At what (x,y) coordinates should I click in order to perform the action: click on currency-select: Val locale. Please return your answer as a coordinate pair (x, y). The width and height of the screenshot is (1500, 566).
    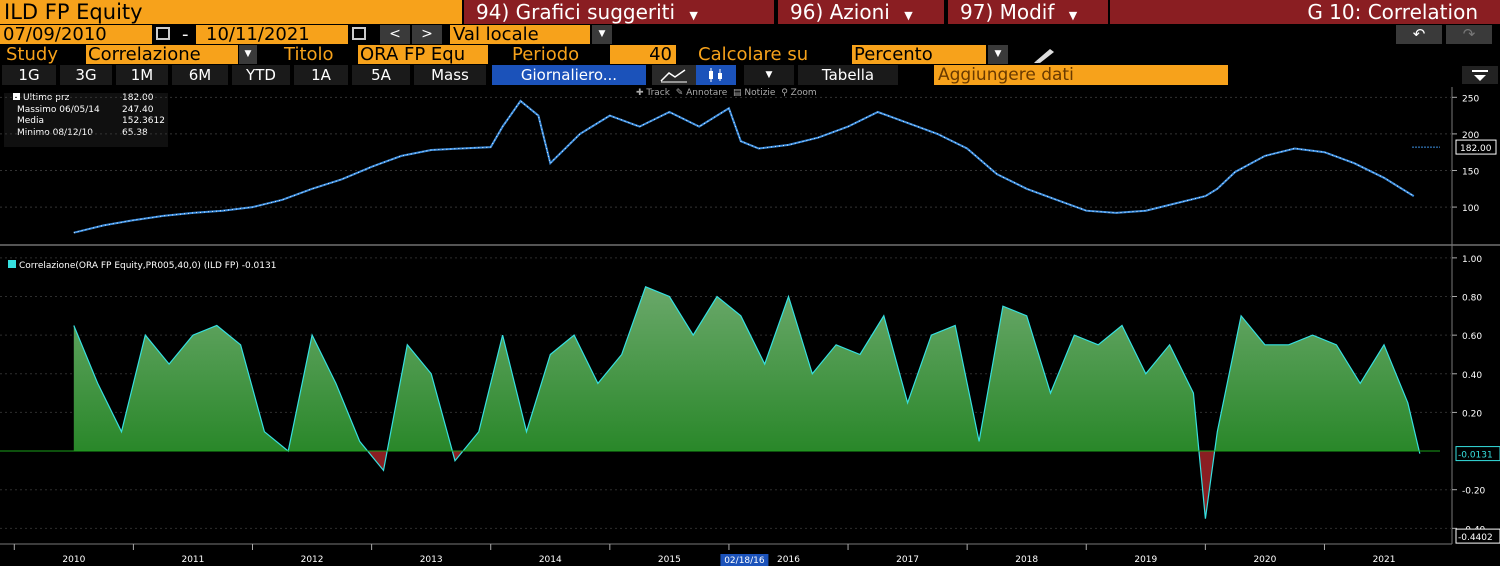
    Looking at the image, I should click on (520, 34).